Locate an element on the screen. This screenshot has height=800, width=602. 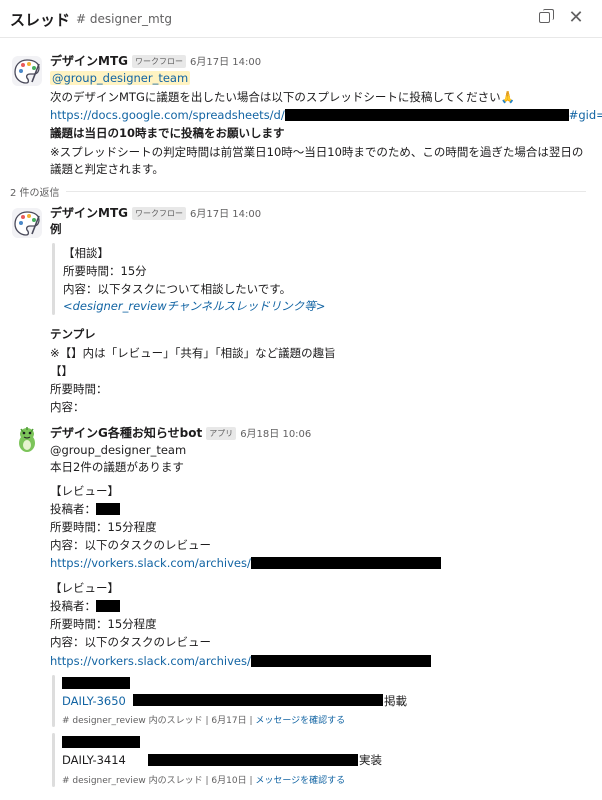
dinosaur-avatar is located at coordinates (27, 439).